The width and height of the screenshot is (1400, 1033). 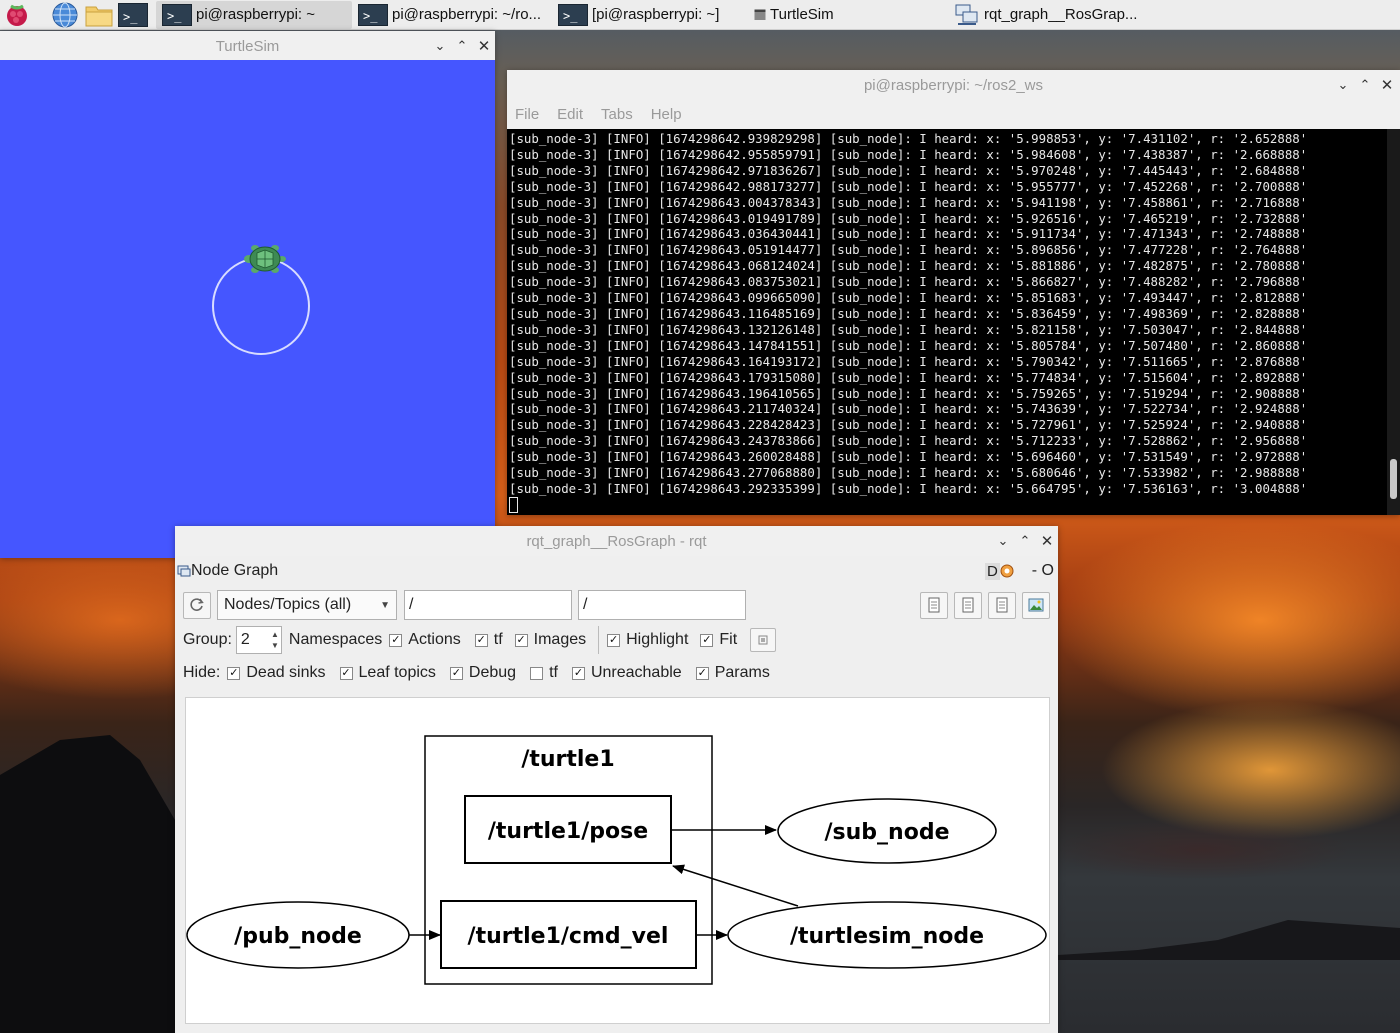 What do you see at coordinates (1043, 571) in the screenshot?
I see `plugin-window-controls: - O` at bounding box center [1043, 571].